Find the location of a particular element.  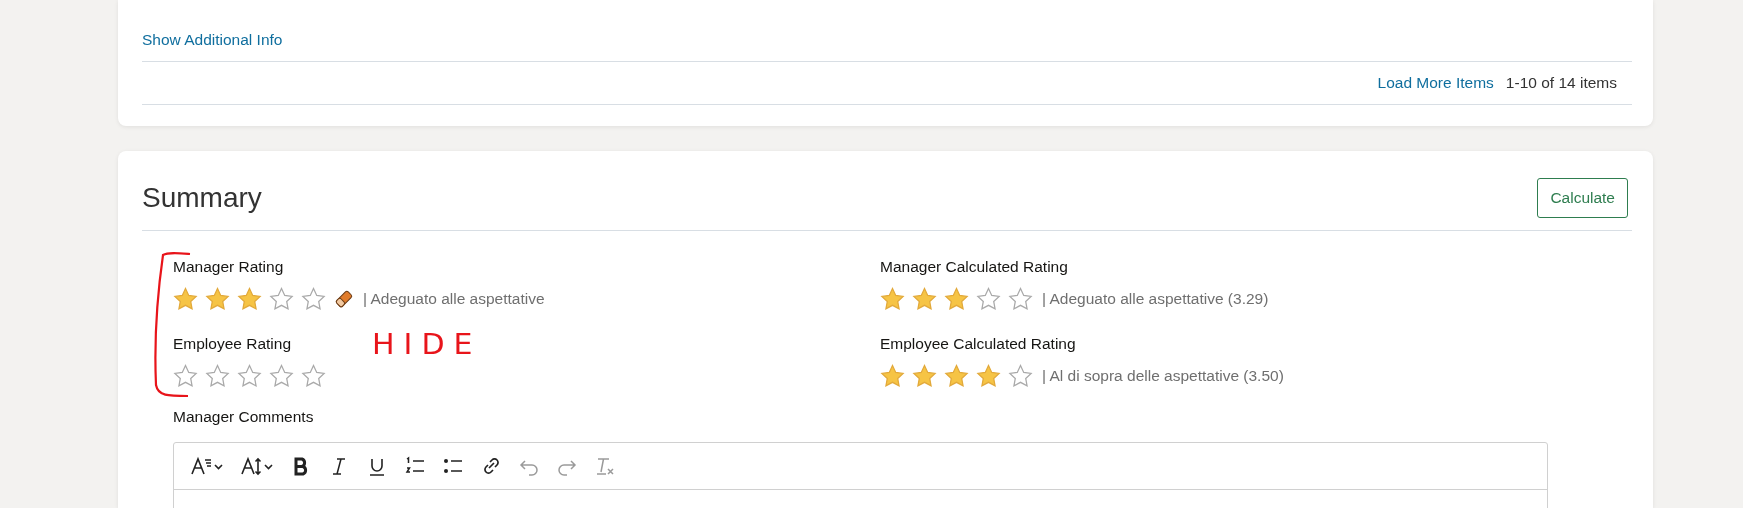

font-style-icon is located at coordinates (207, 466).